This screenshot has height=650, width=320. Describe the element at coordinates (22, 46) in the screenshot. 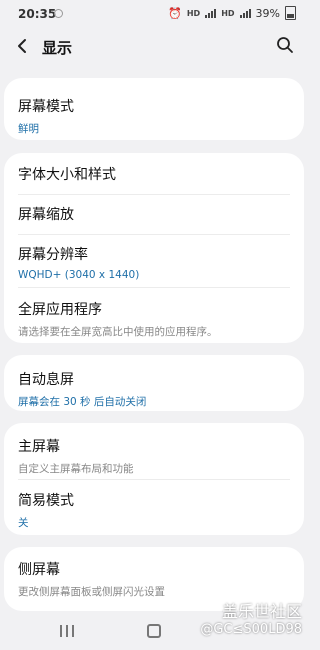

I see `back-arrow-icon` at that location.